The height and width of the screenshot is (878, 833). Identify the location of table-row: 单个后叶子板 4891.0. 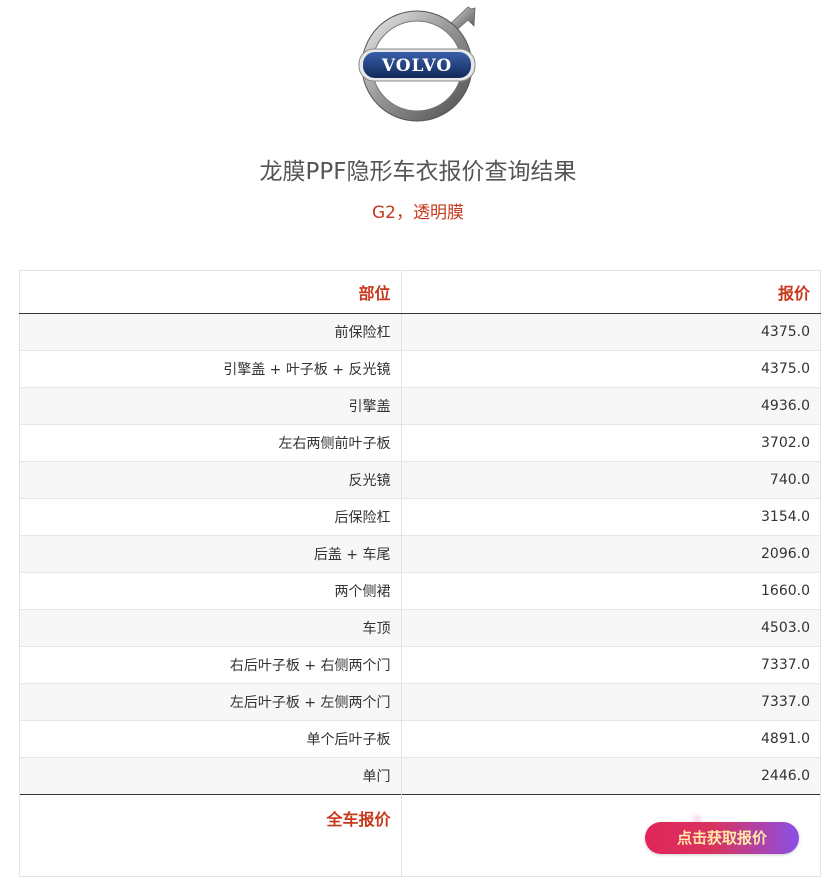
(420, 739).